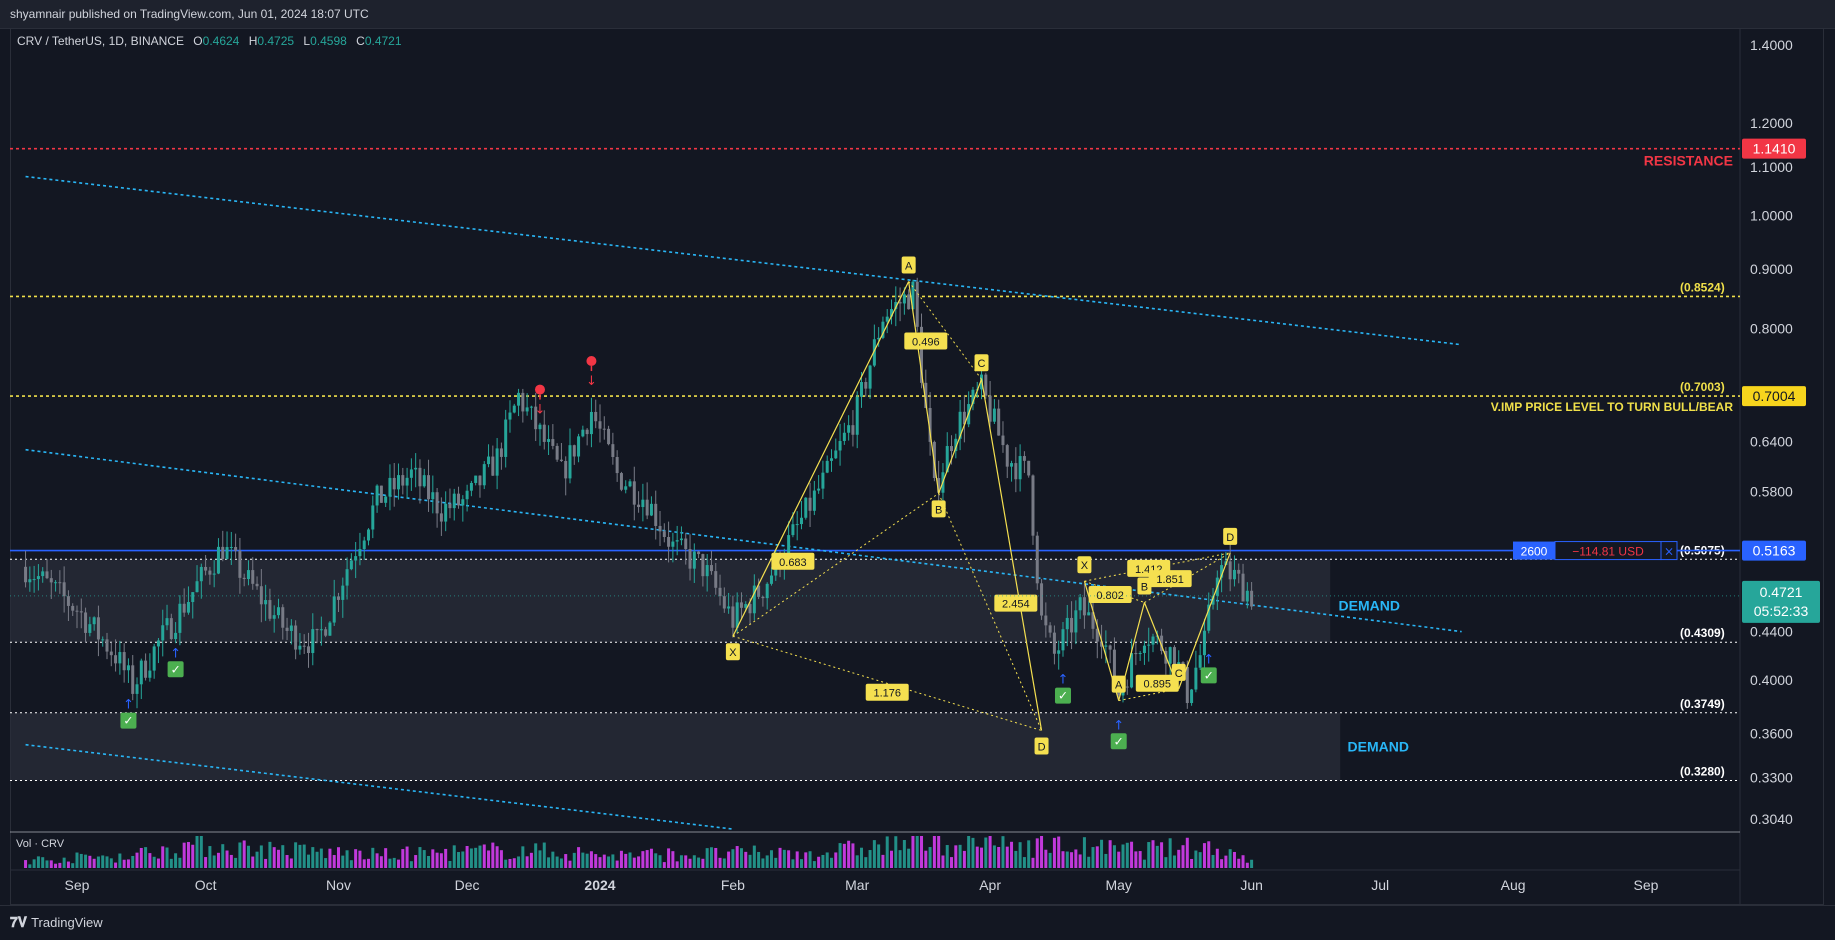 The image size is (1835, 940). I want to click on y-tick-label: 0.4000, so click(1771, 680).